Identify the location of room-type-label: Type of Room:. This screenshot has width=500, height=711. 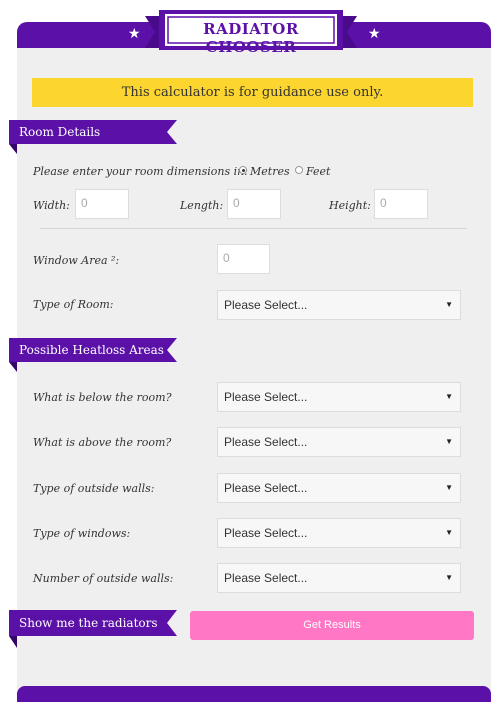
(73, 304).